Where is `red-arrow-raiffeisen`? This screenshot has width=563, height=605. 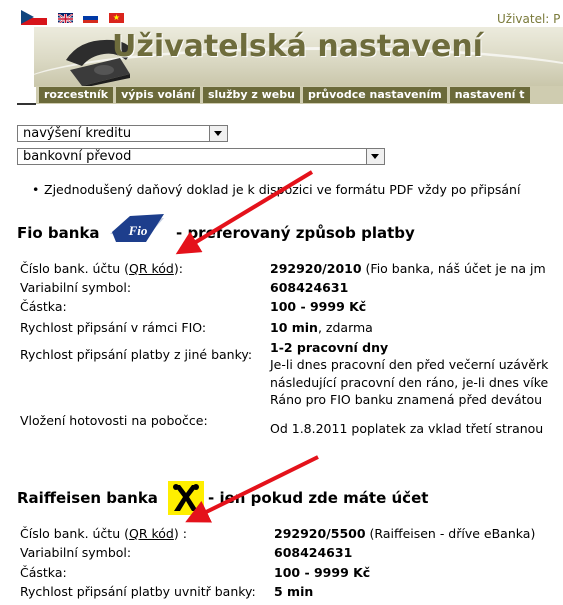 red-arrow-raiffeisen is located at coordinates (252, 489).